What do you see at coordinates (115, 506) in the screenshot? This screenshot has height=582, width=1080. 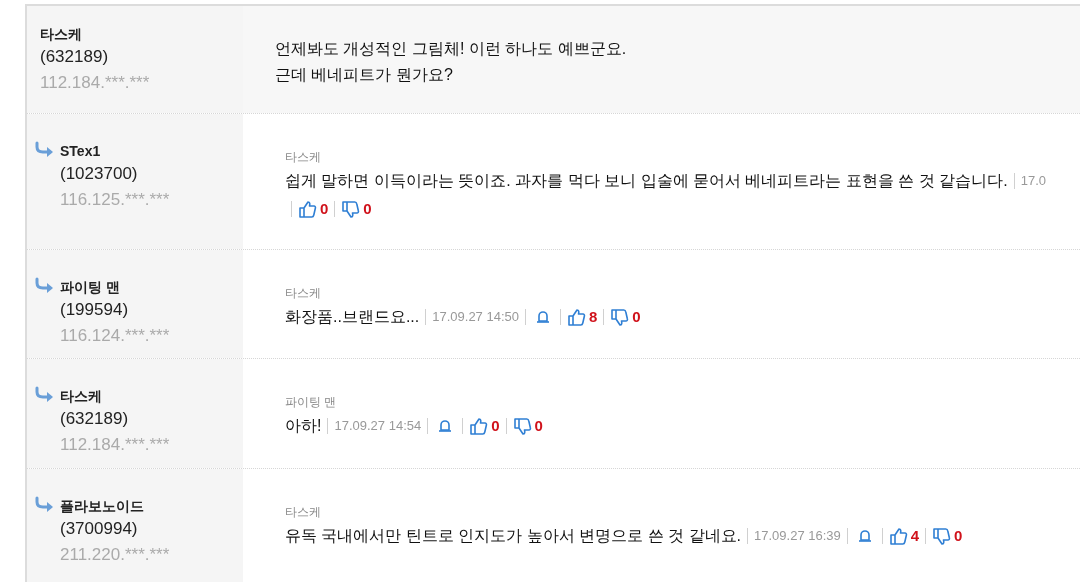 I see `nickname: 플라보노이드` at bounding box center [115, 506].